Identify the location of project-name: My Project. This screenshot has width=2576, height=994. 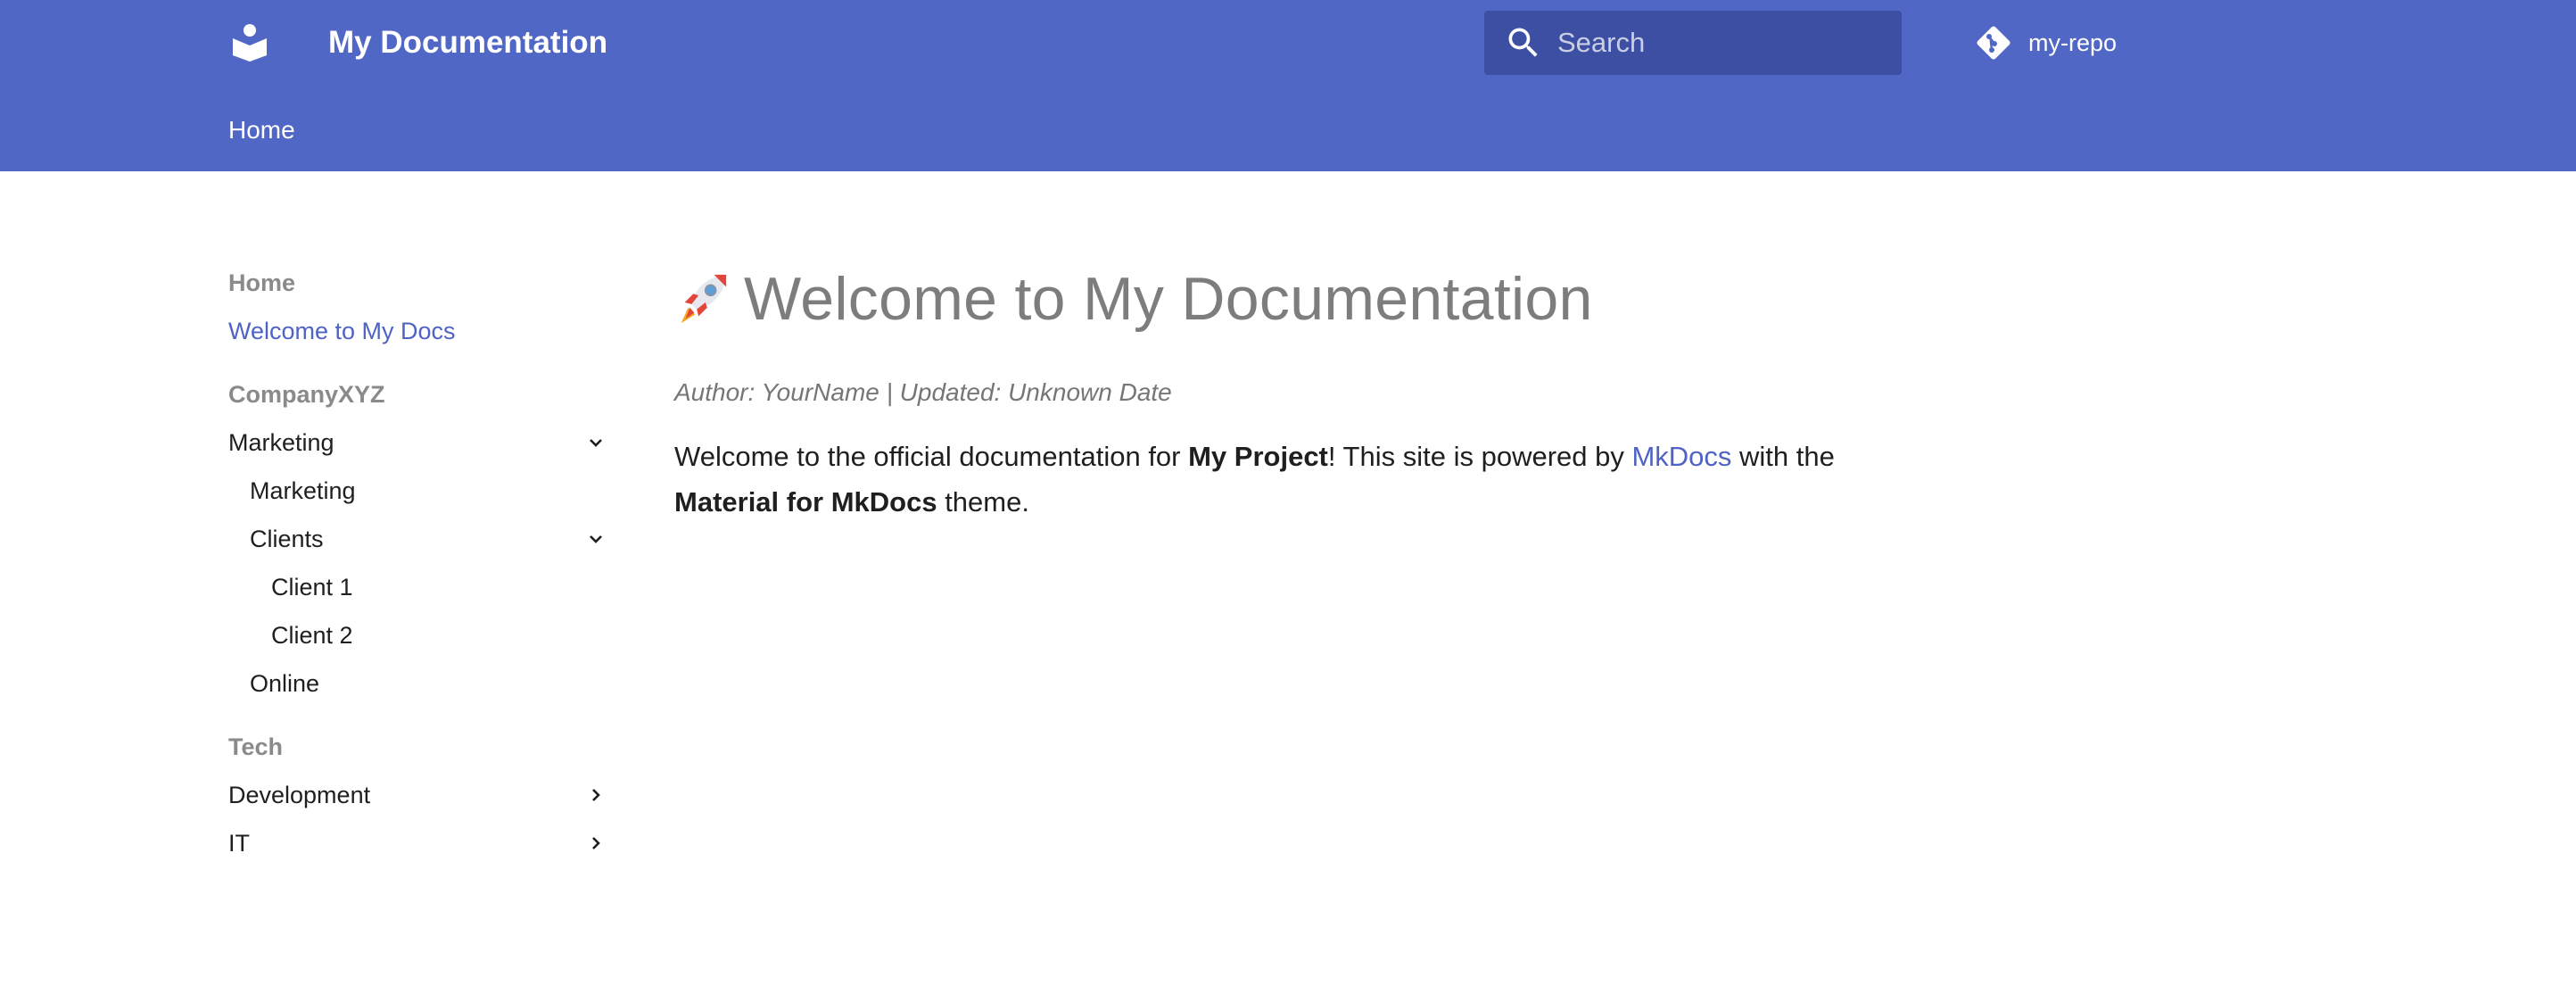
(1258, 456).